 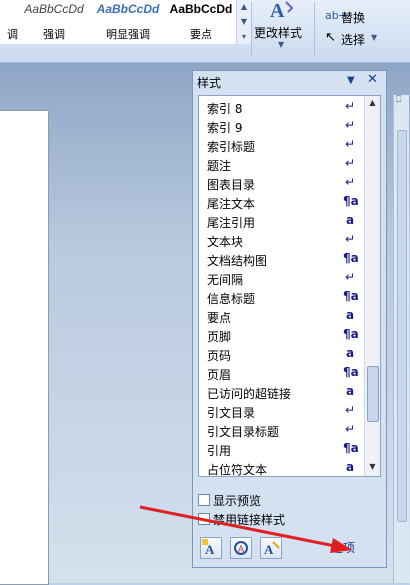 What do you see at coordinates (282, 411) in the screenshot?
I see `style-list-item: 引文目录 ↵` at bounding box center [282, 411].